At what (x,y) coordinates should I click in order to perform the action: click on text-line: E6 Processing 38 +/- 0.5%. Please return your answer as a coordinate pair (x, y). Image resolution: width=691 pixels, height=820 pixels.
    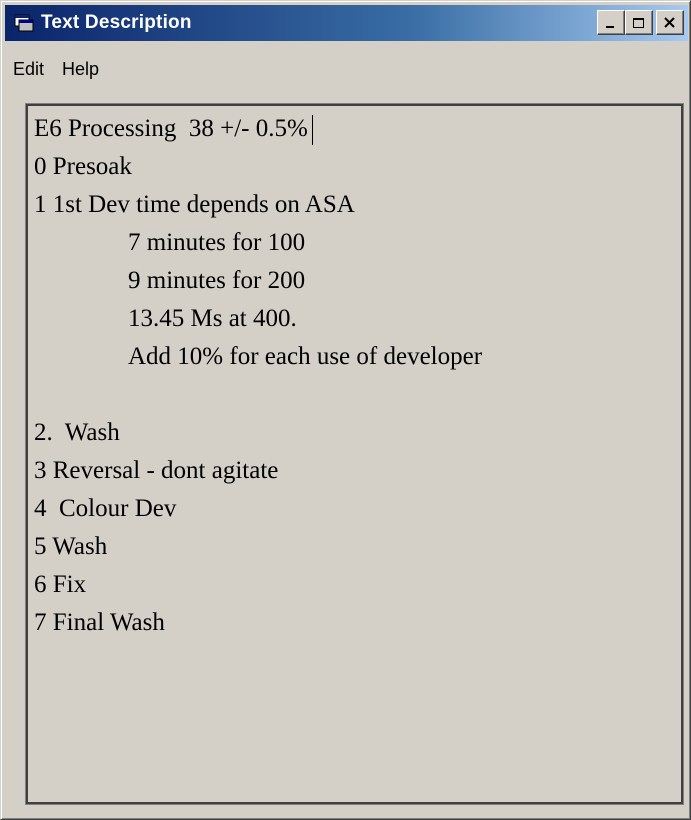
    Looking at the image, I should click on (354, 129).